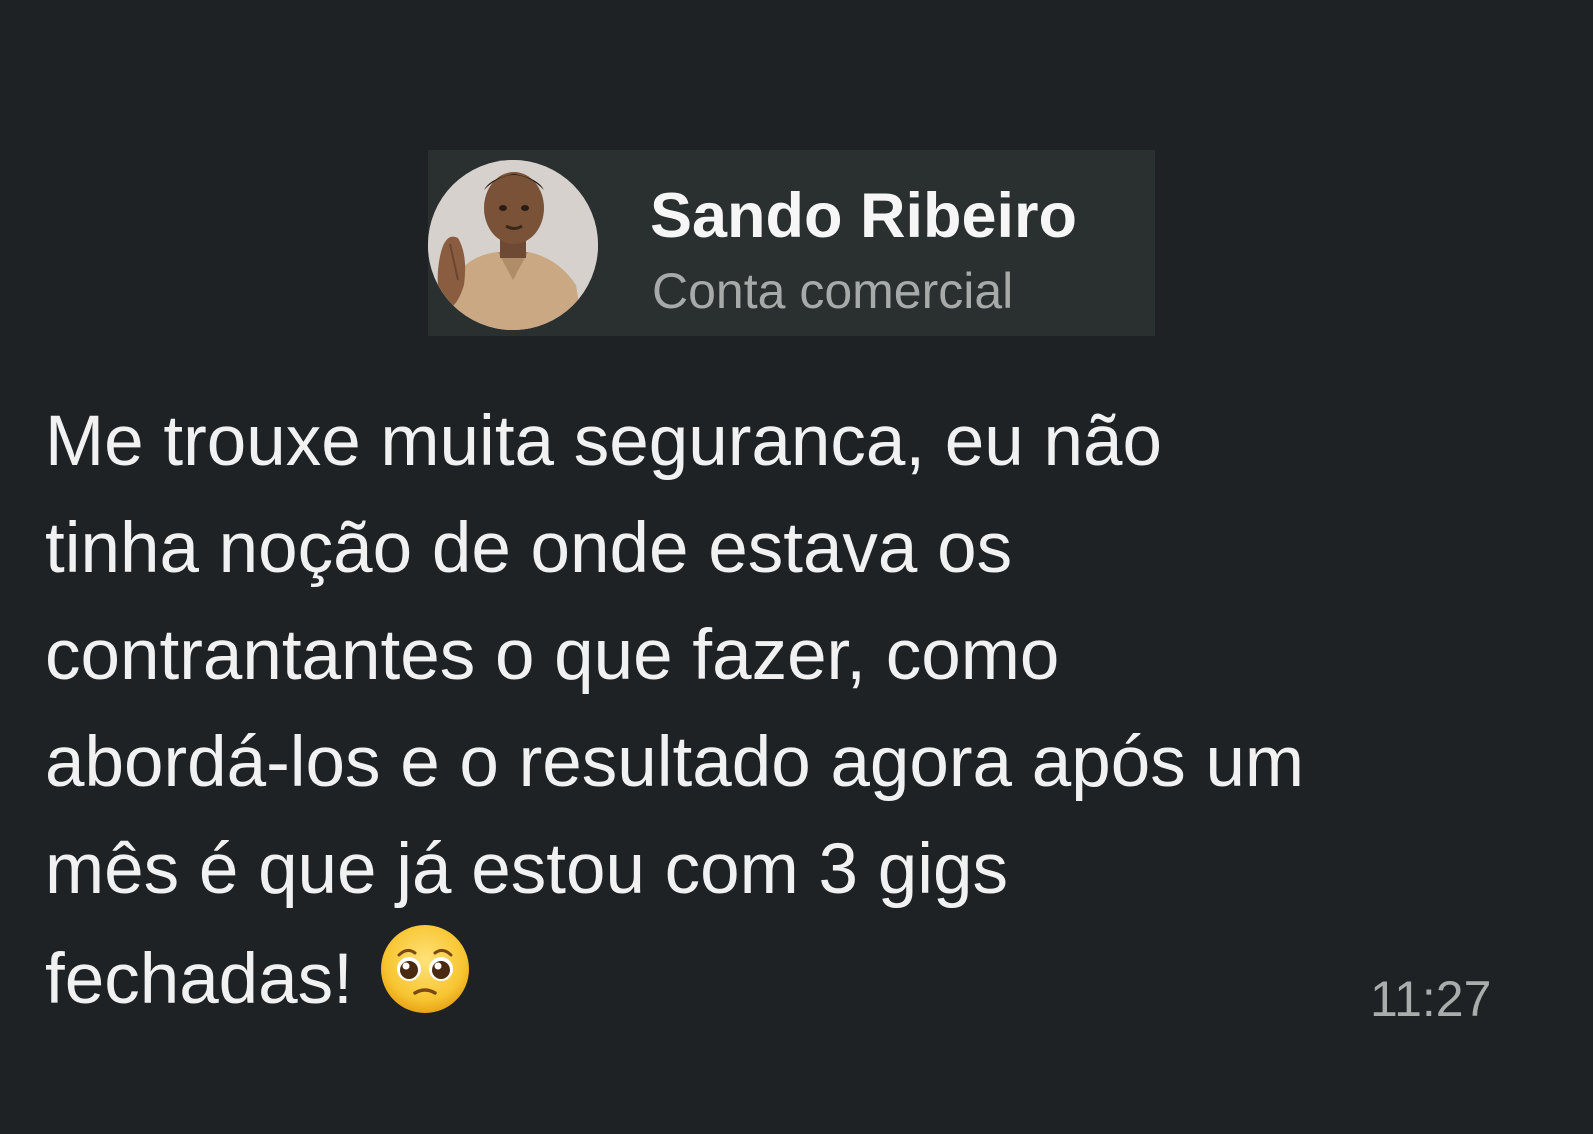  I want to click on message-line: fechadas!, so click(199, 979).